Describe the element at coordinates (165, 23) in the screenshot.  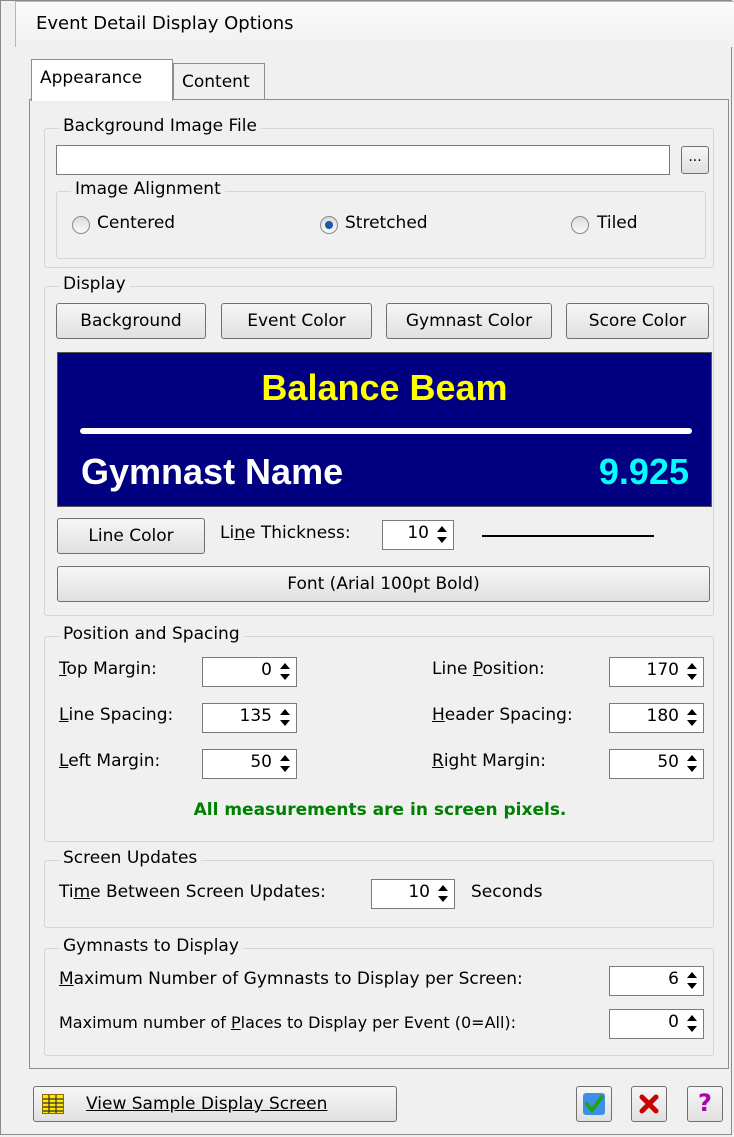
I see `window-title: Event Detail Display Options` at that location.